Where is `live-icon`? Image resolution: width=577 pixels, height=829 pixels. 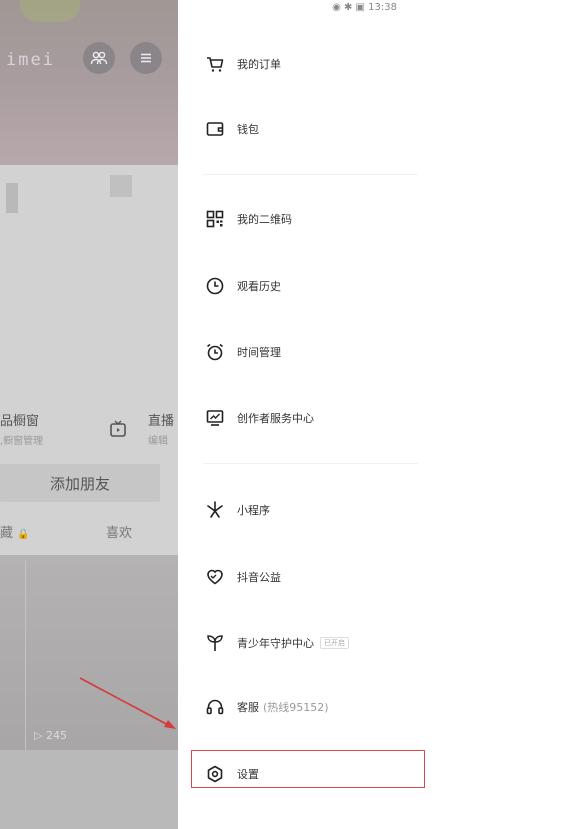 live-icon is located at coordinates (118, 429).